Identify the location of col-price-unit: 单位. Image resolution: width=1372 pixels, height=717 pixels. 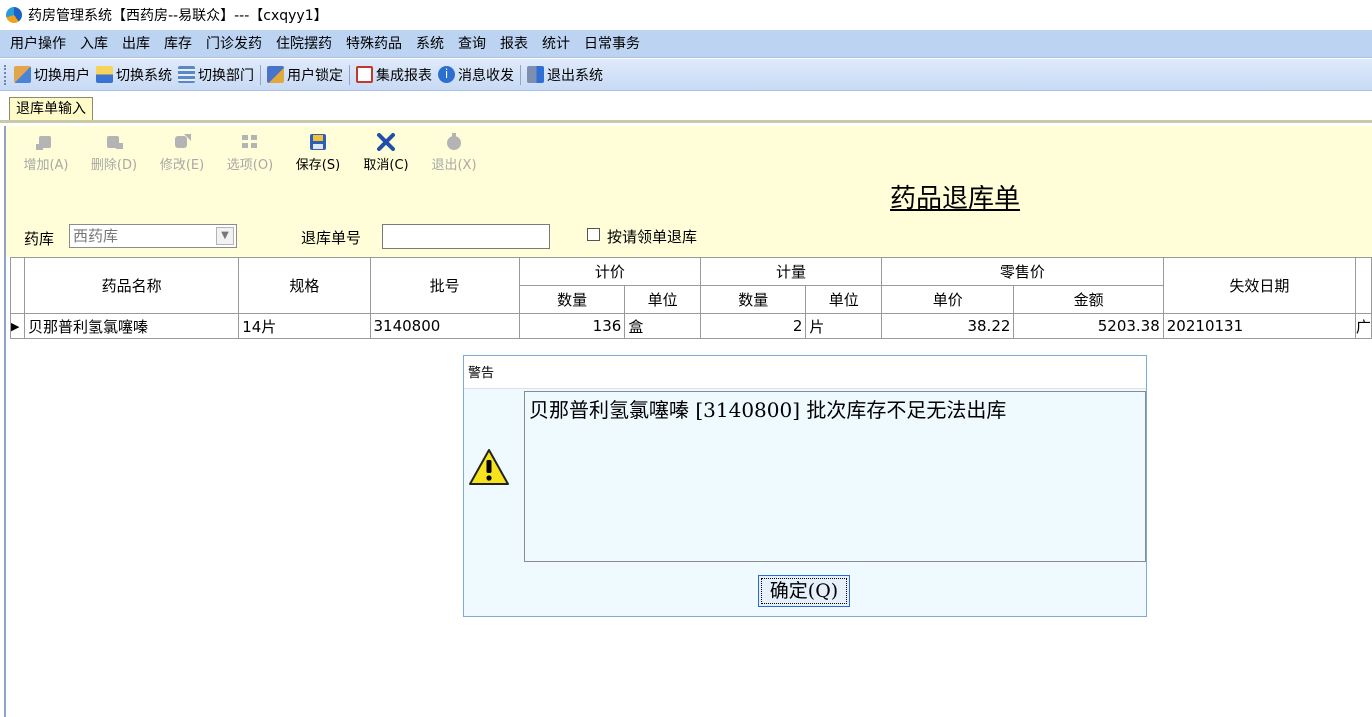
(662, 299).